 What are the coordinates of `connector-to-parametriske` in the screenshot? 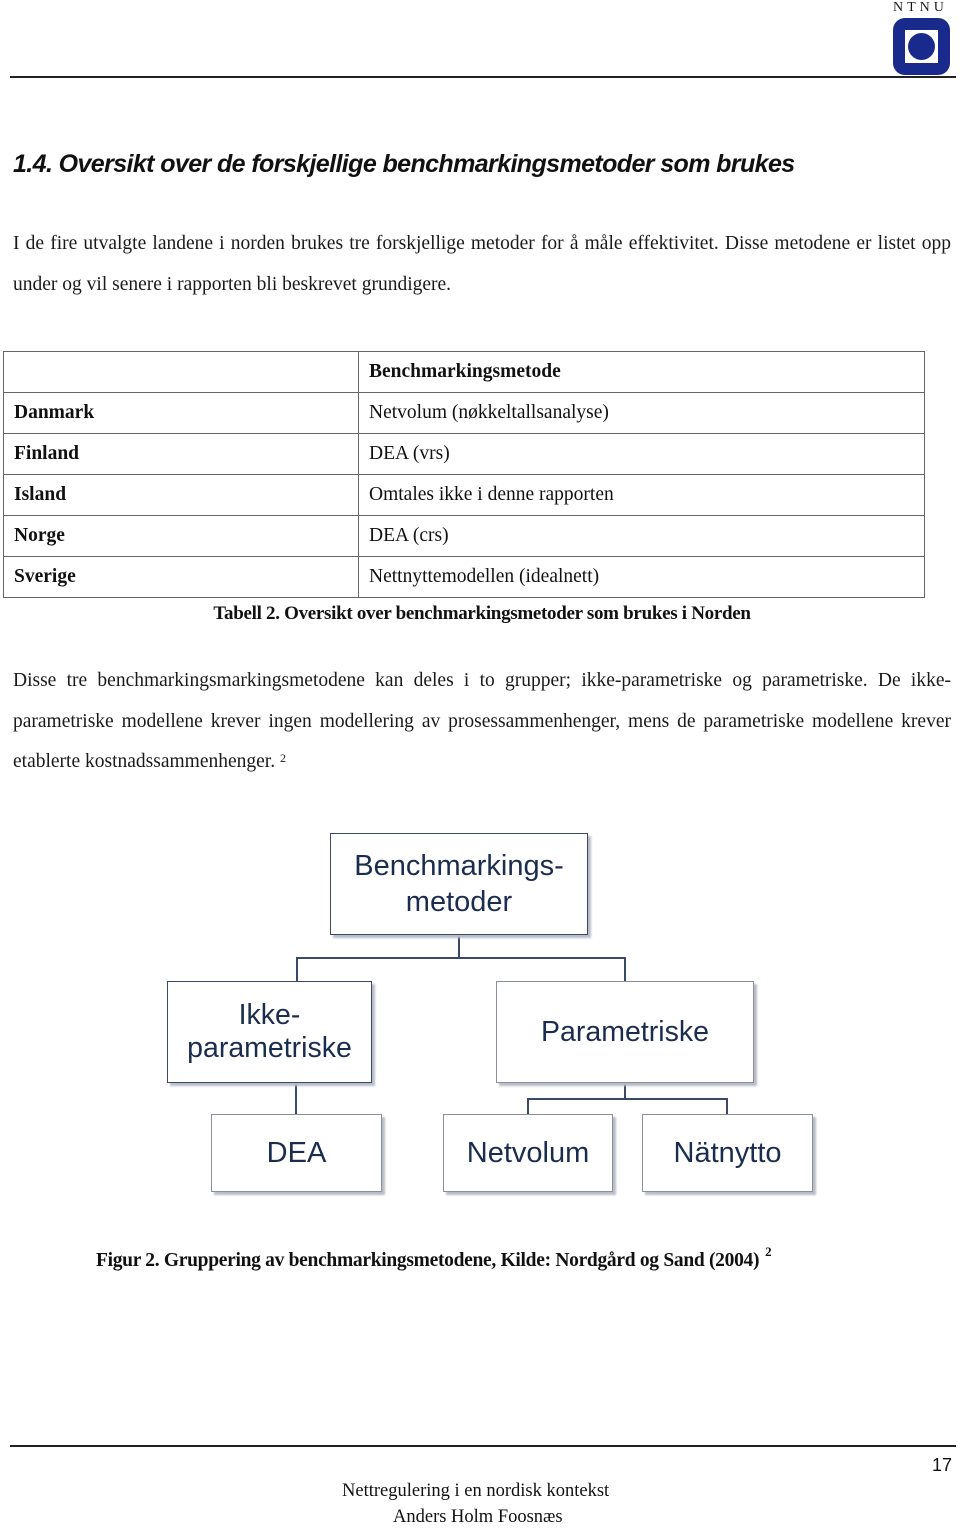 It's located at (625, 969).